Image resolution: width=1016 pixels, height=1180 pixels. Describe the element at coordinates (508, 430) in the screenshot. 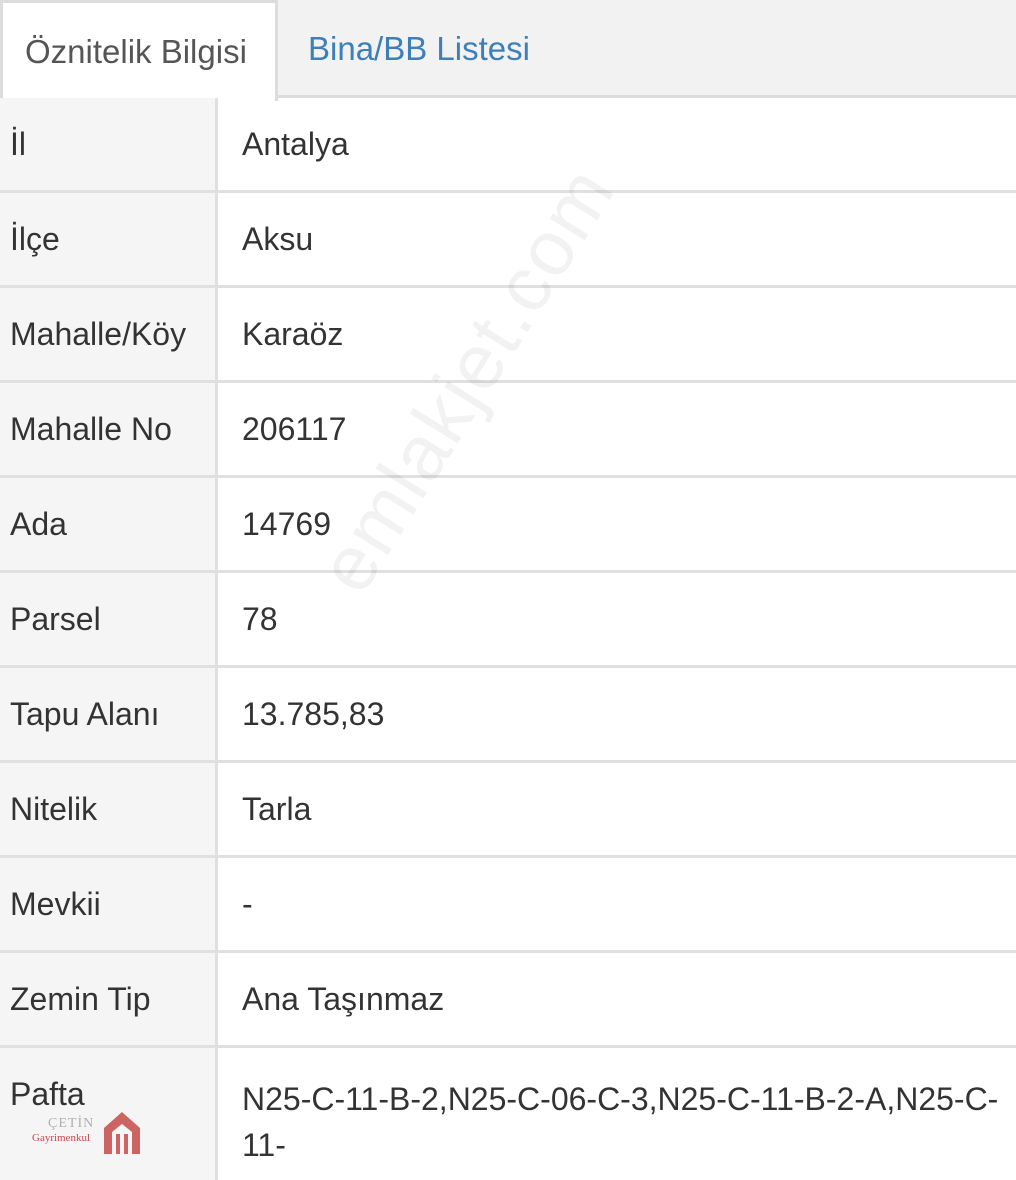

I see `table-row: Mahalle No 206117` at that location.